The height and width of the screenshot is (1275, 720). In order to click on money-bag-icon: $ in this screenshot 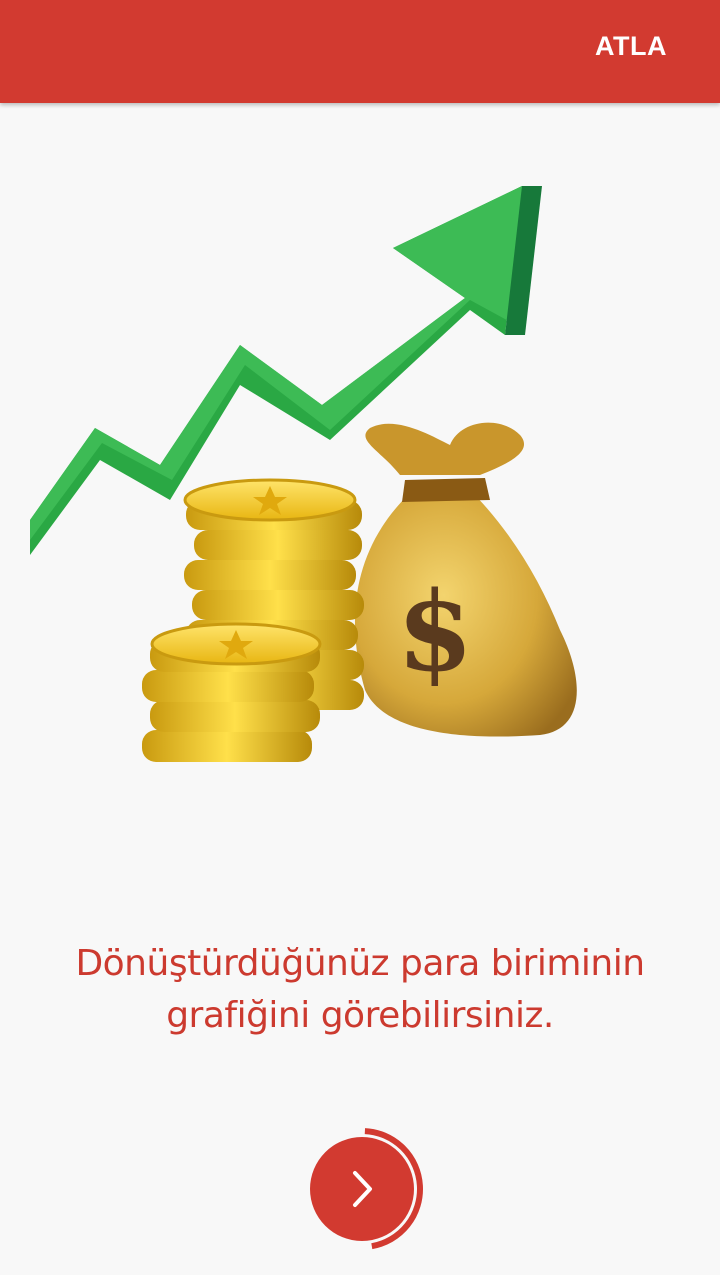, I will do `click(465, 579)`.